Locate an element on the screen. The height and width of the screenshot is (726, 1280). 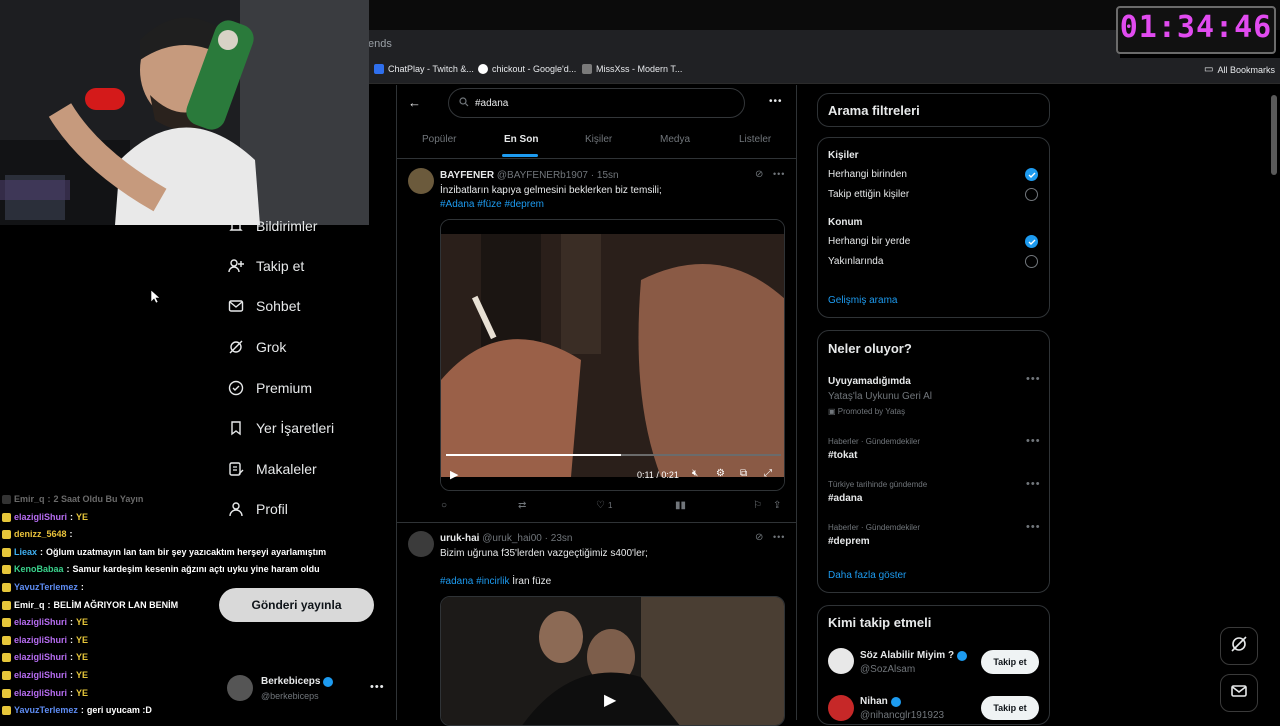
pip-icon: ⧉ is located at coordinates (743, 473).